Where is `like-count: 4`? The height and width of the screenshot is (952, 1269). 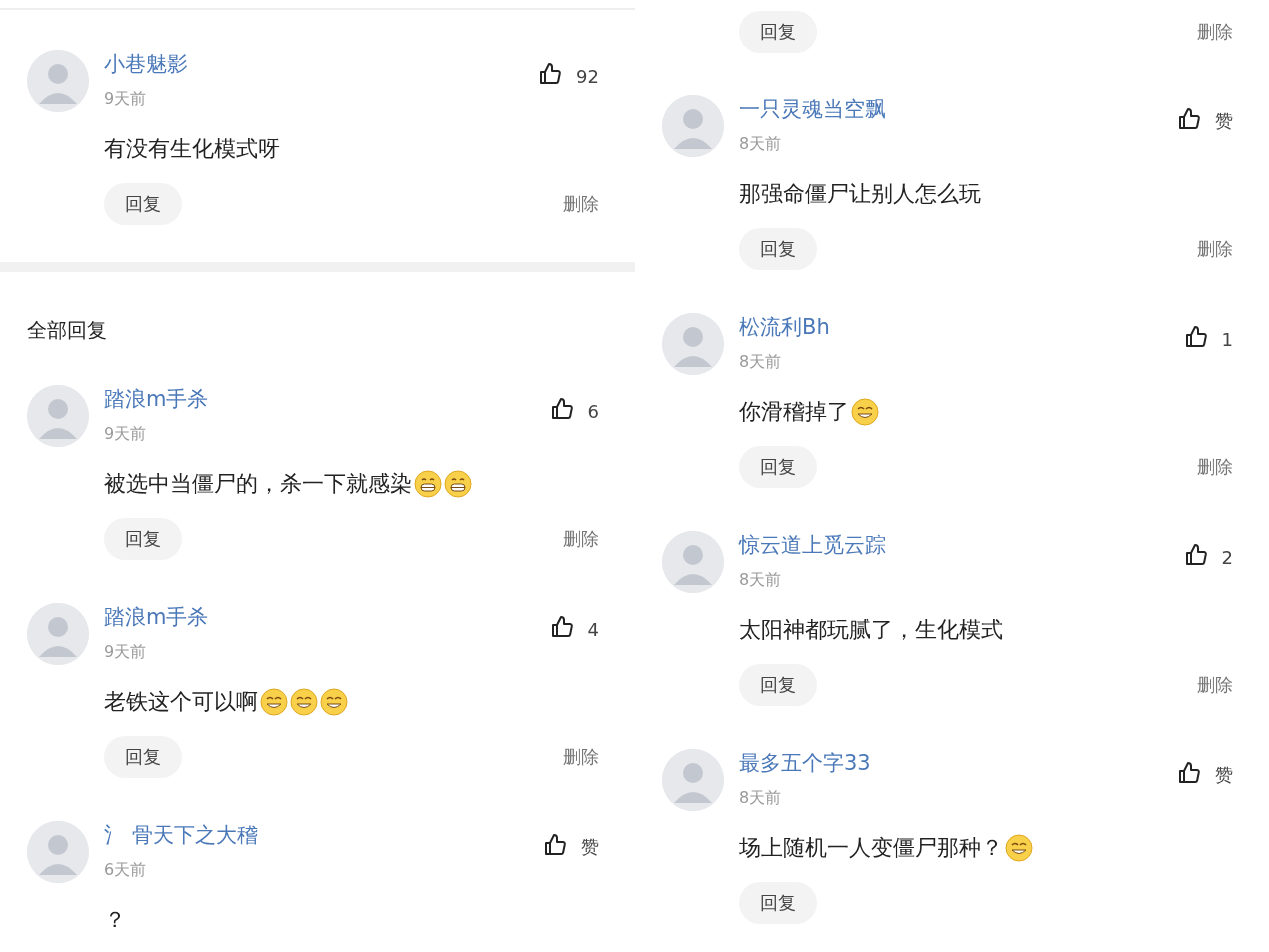
like-count: 4 is located at coordinates (593, 629).